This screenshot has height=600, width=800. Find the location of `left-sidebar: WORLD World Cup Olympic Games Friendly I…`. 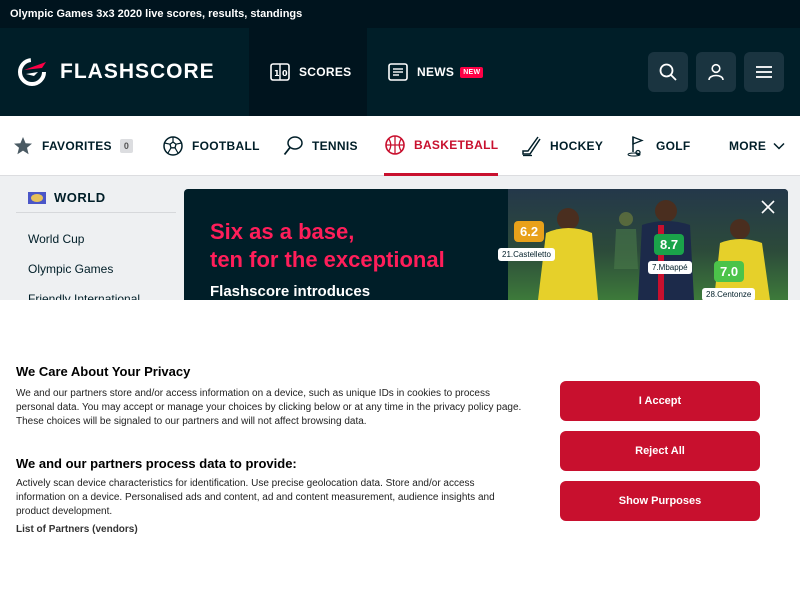

left-sidebar: WORLD World Cup Olympic Games Friendly I… is located at coordinates (96, 243).